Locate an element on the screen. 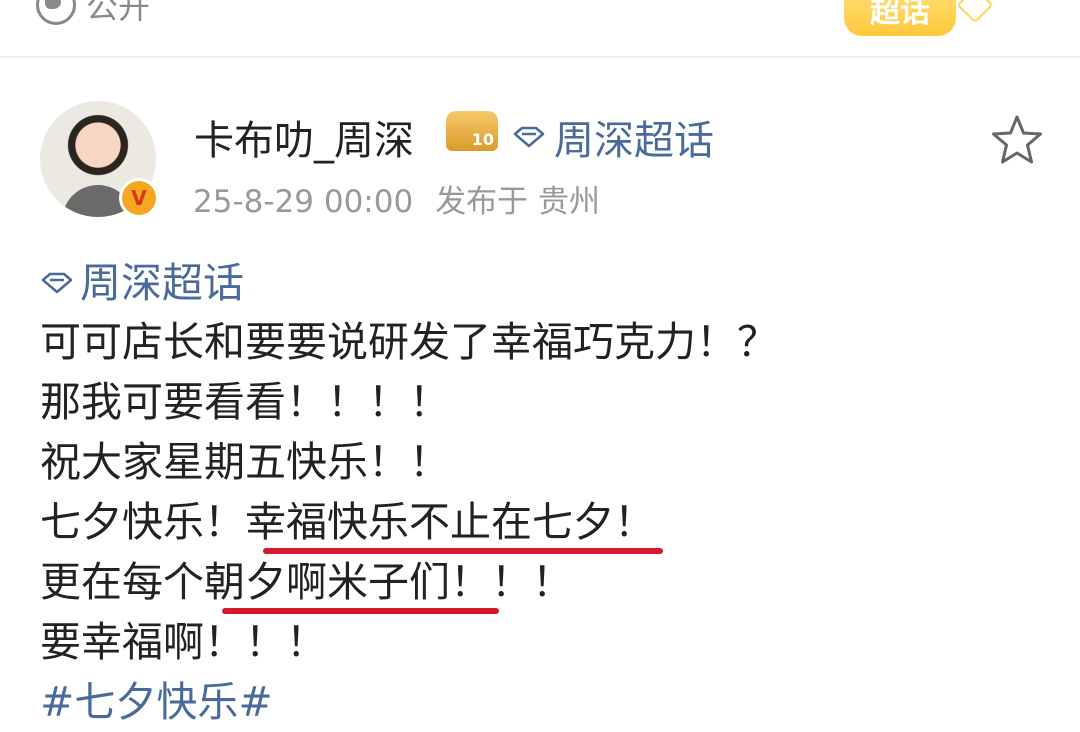  post-time: 25-8-29 00:00 is located at coordinates (303, 202).